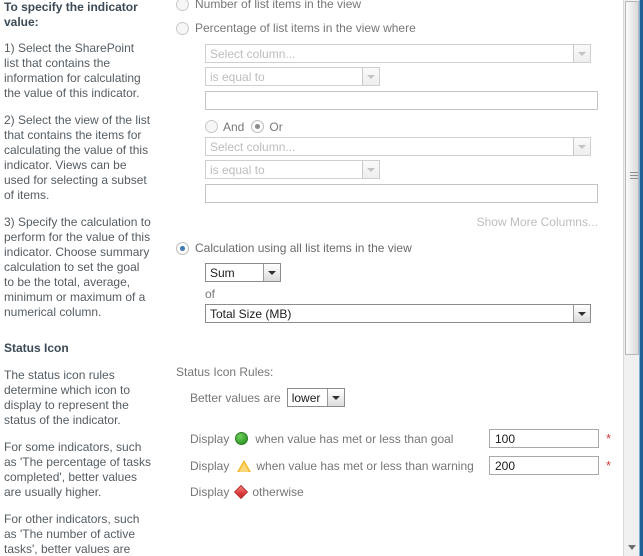  Describe the element at coordinates (237, 76) in the screenshot. I see `filter-1-operator-value: is equal to` at that location.